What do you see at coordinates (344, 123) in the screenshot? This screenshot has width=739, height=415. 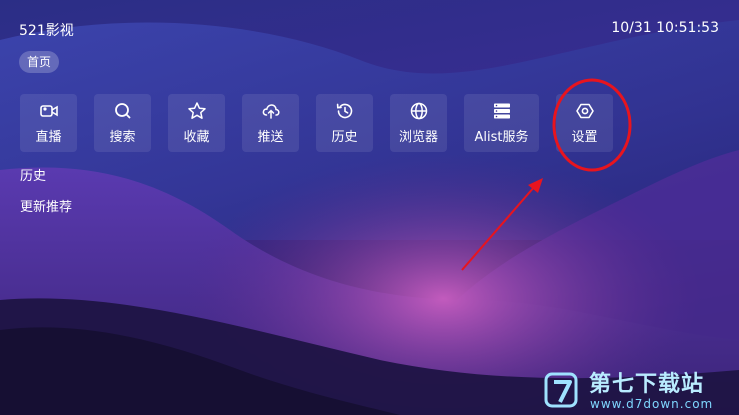 I see `history-button: 历史` at bounding box center [344, 123].